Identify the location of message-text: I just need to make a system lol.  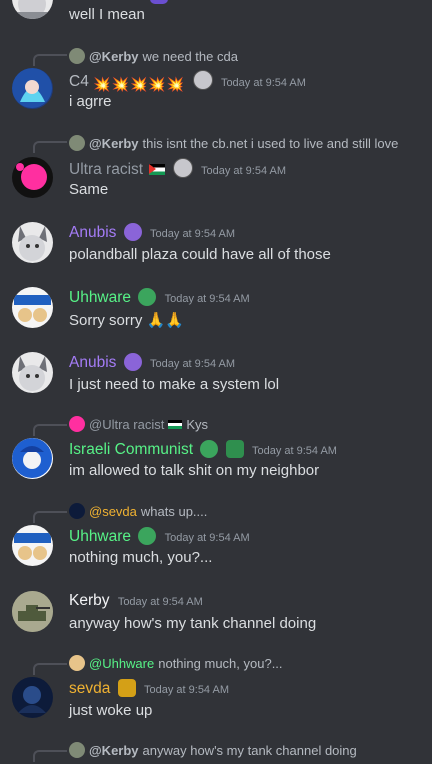
(174, 384).